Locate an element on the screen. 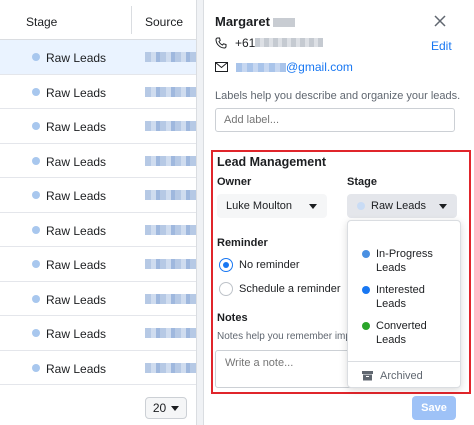 The width and height of the screenshot is (474, 425). option-label-line1: Converted is located at coordinates (401, 326).